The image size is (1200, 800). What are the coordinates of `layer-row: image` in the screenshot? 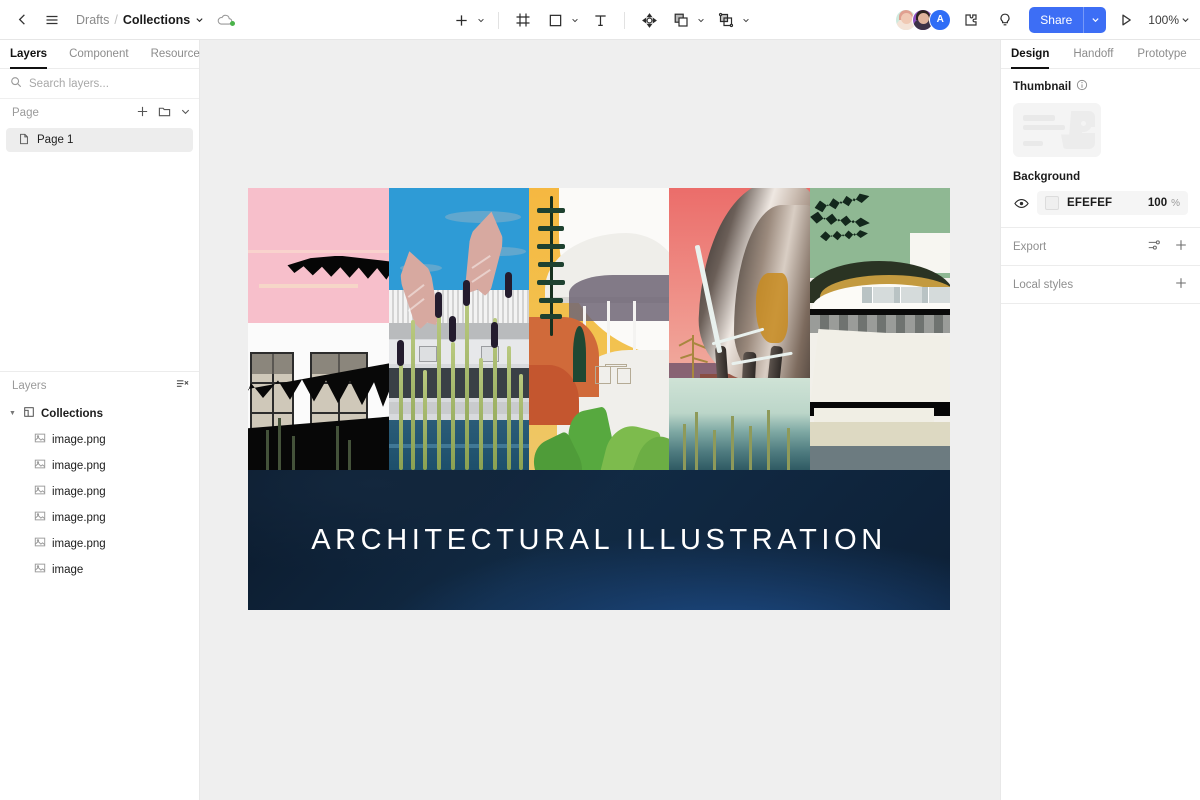 It's located at (99, 570).